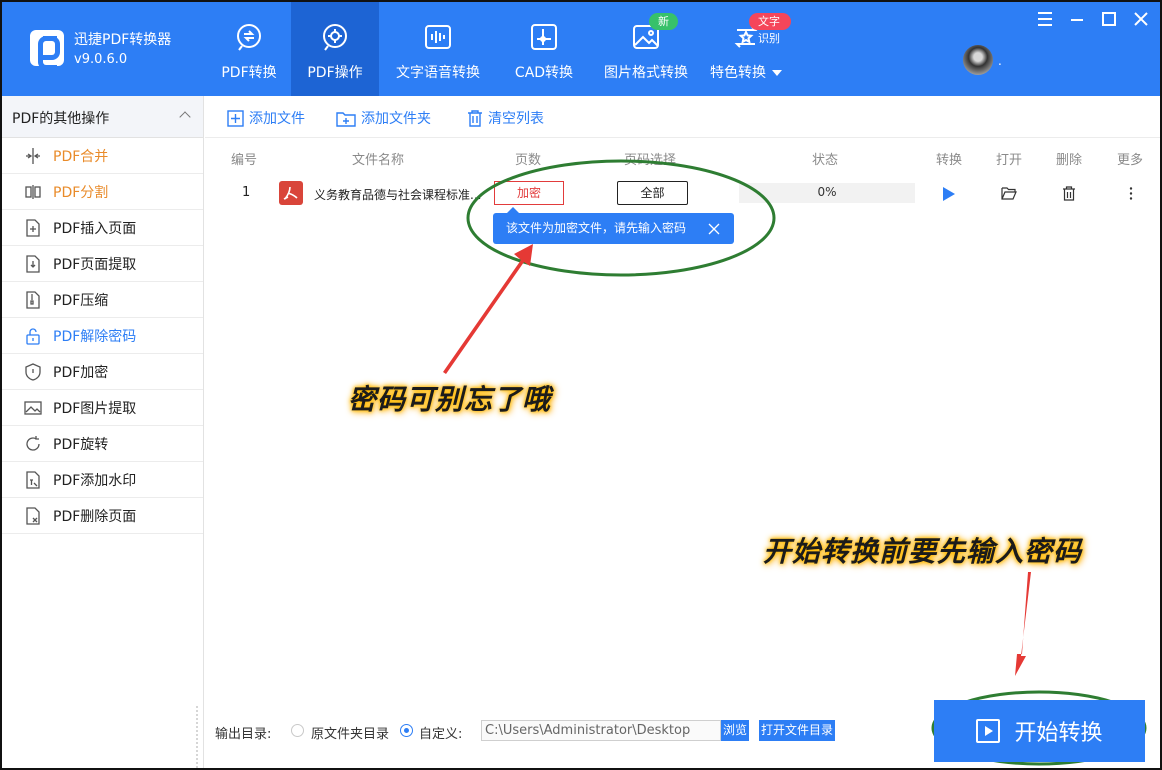 Image resolution: width=1162 pixels, height=770 pixels. Describe the element at coordinates (95, 228) in the screenshot. I see `sidebar-item-label: PDF插入页面` at that location.